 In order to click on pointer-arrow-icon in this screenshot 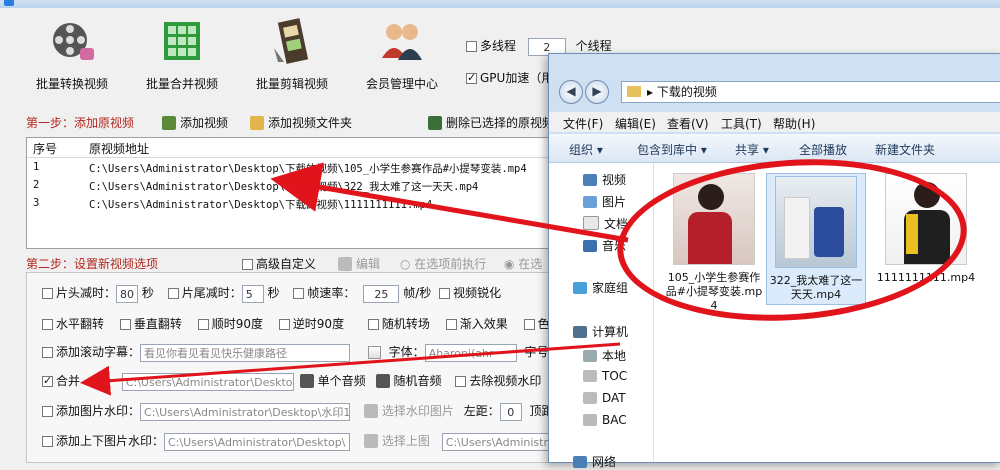, I will do `click(350, 369)`.